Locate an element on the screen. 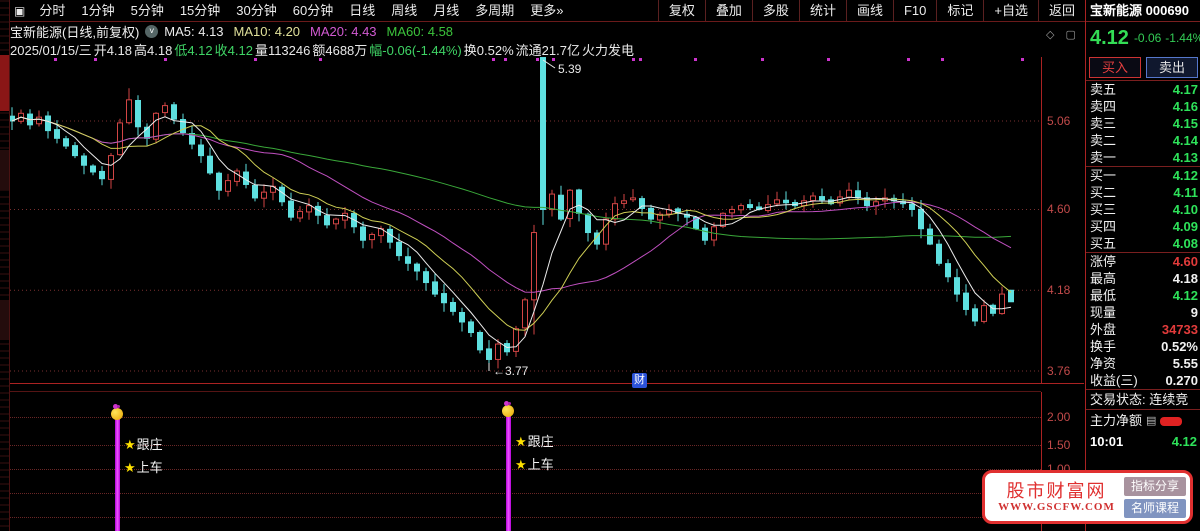  book-level-price: 4.11 is located at coordinates (1185, 192).